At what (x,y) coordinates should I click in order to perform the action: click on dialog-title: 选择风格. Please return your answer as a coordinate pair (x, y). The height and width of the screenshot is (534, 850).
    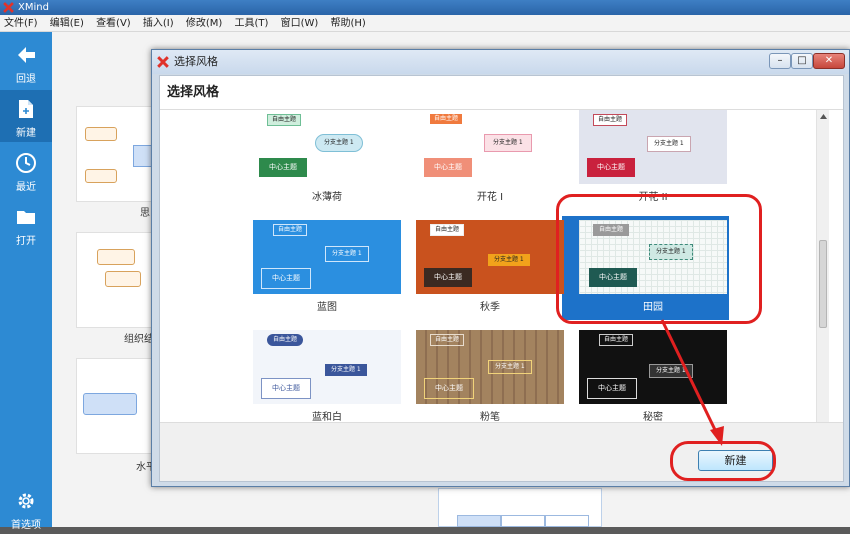
    Looking at the image, I should click on (196, 61).